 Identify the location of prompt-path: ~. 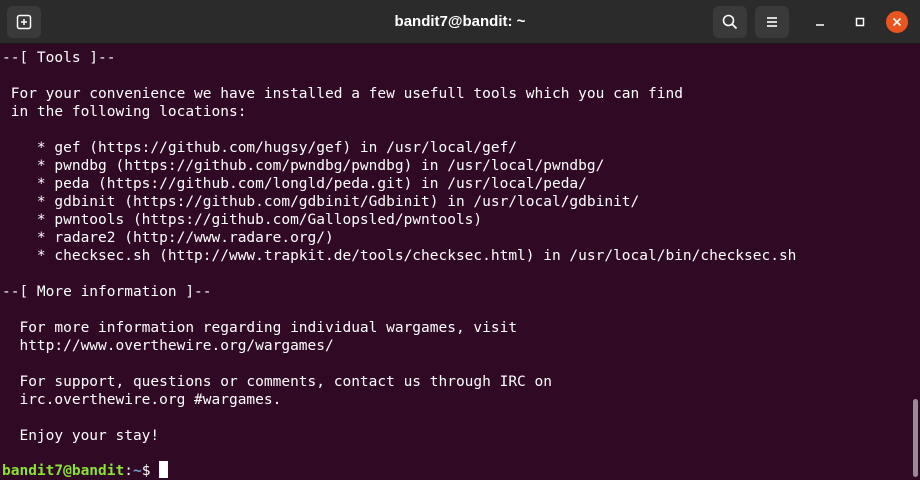
(137, 471).